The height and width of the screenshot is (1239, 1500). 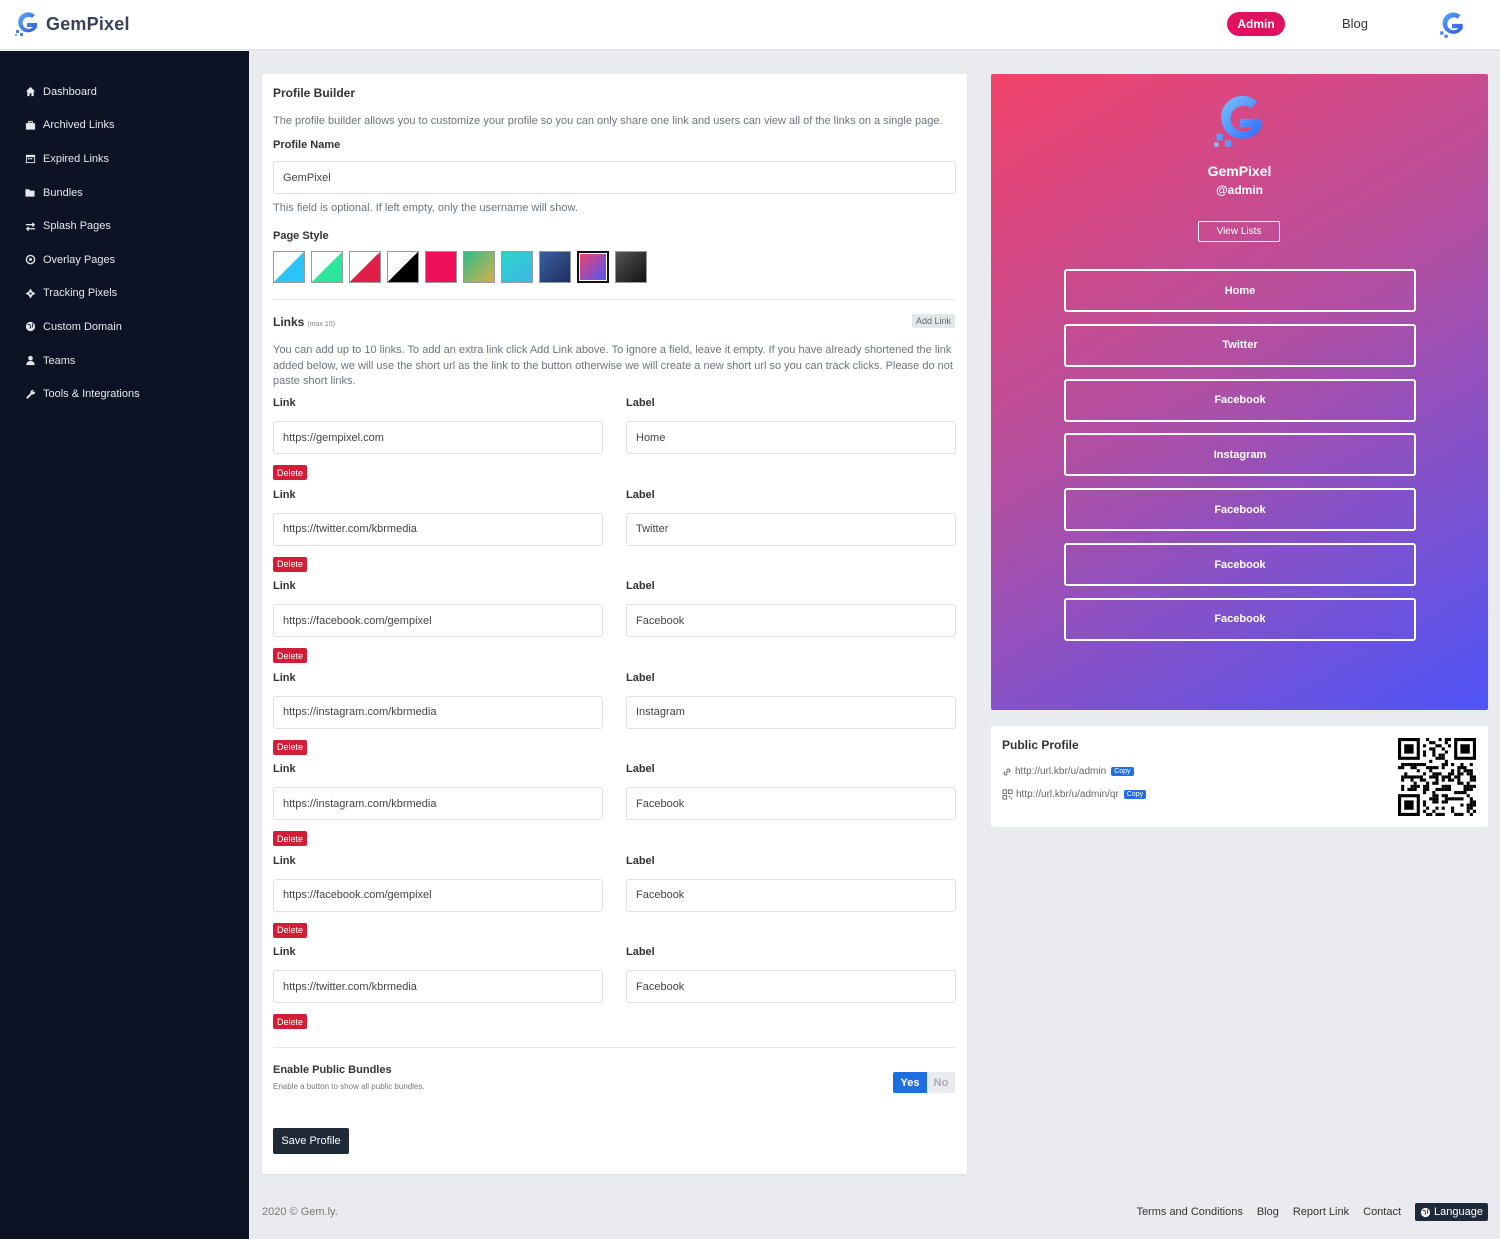 I want to click on sidebar-item-label: Overlay Pages, so click(x=79, y=259).